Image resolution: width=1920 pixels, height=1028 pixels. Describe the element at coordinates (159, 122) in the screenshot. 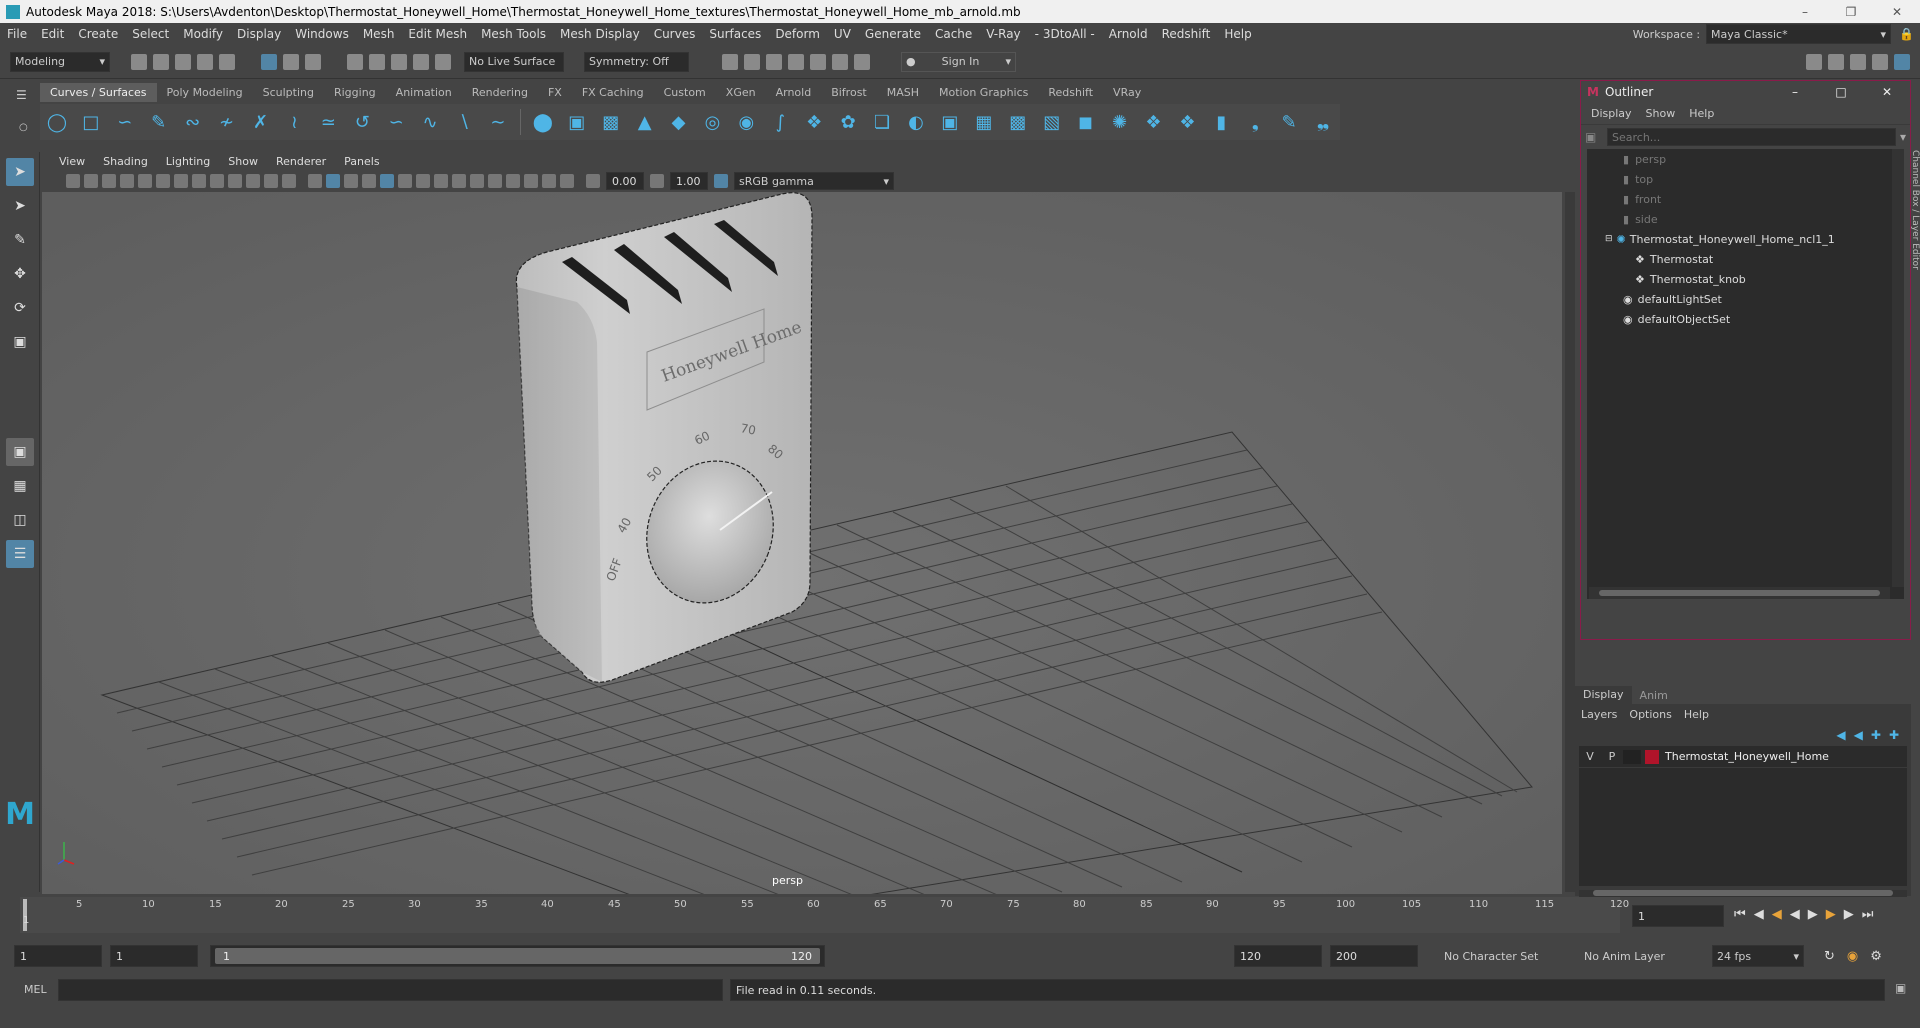

I see `pencil-curve-icon: ✎` at that location.